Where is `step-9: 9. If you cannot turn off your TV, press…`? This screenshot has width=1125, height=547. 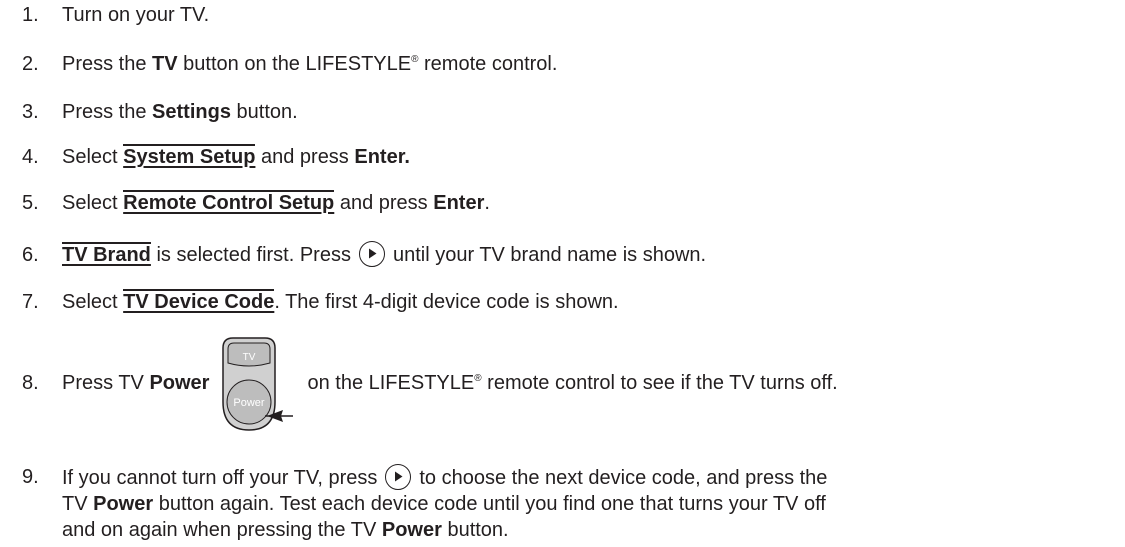 step-9: 9. If you cannot turn off your TV, press… is located at coordinates (424, 503).